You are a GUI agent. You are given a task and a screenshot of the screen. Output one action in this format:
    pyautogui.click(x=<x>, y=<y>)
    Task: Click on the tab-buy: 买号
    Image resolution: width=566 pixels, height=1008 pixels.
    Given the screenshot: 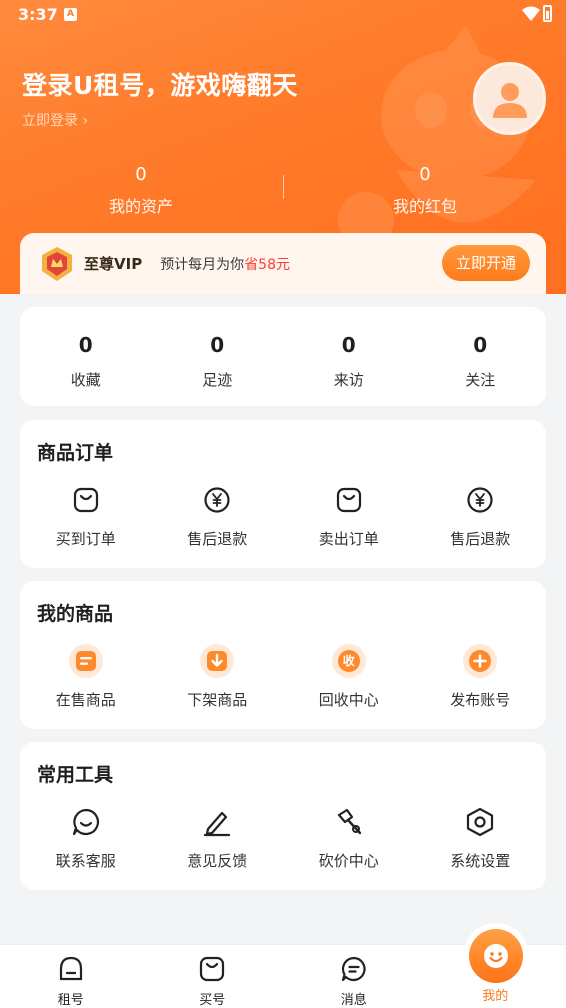 What is the action you would take?
    pyautogui.click(x=213, y=976)
    